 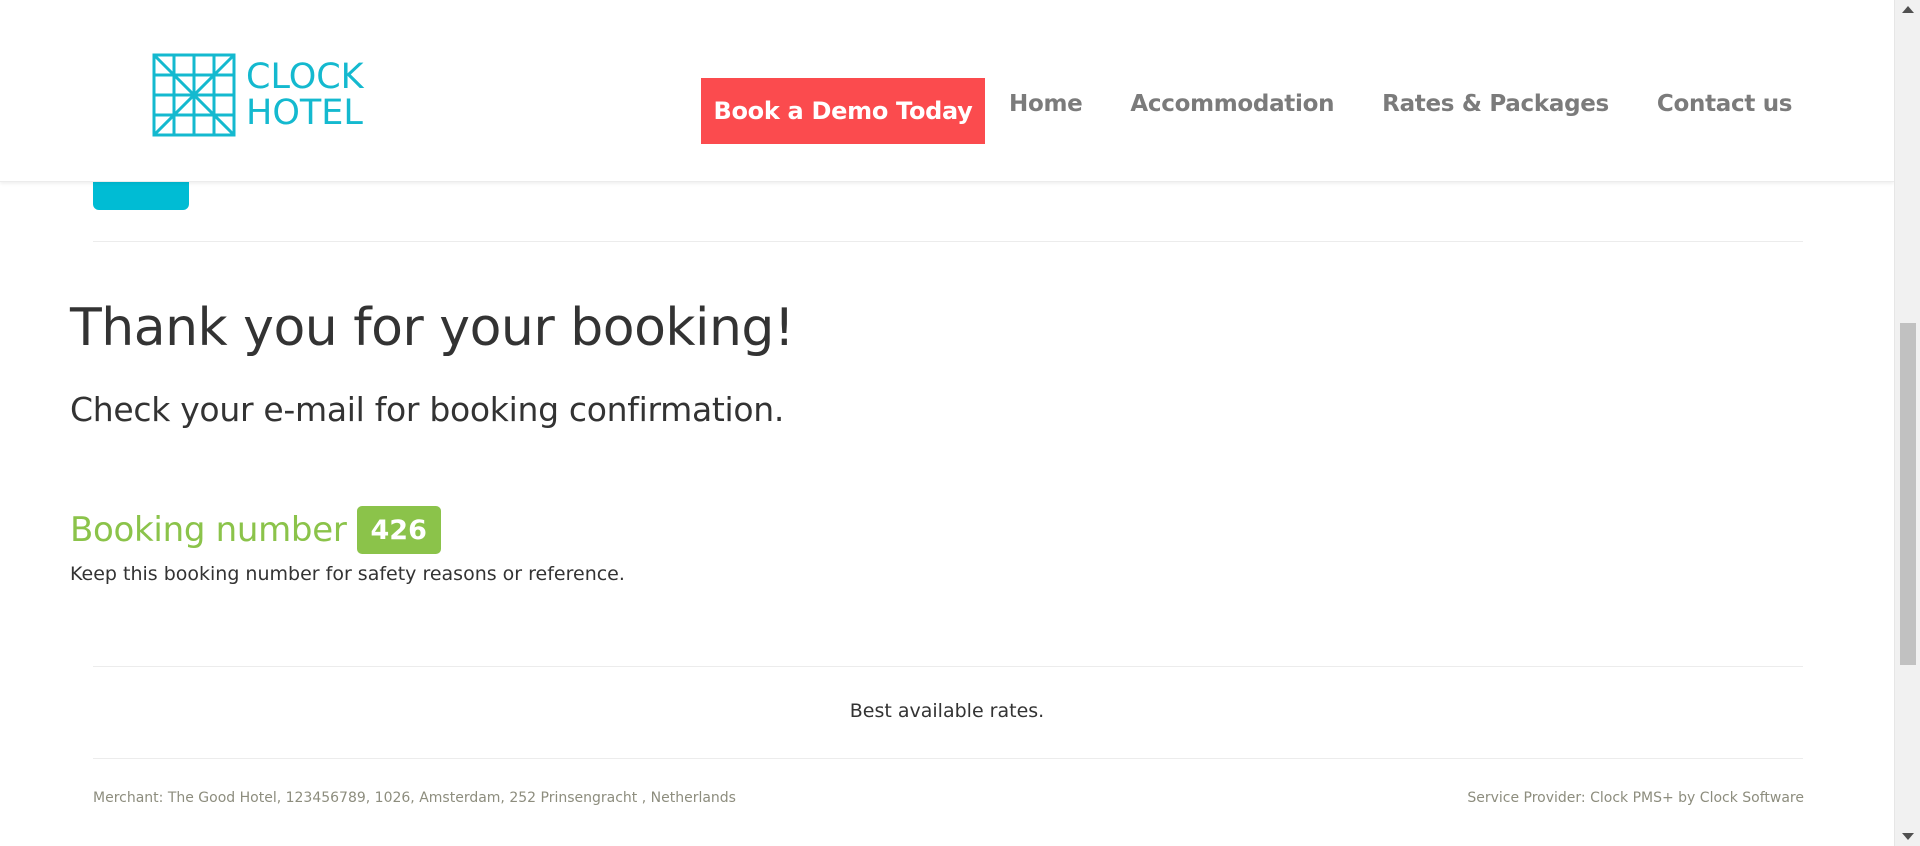 I want to click on booking-number-badge: 426, so click(x=398, y=530).